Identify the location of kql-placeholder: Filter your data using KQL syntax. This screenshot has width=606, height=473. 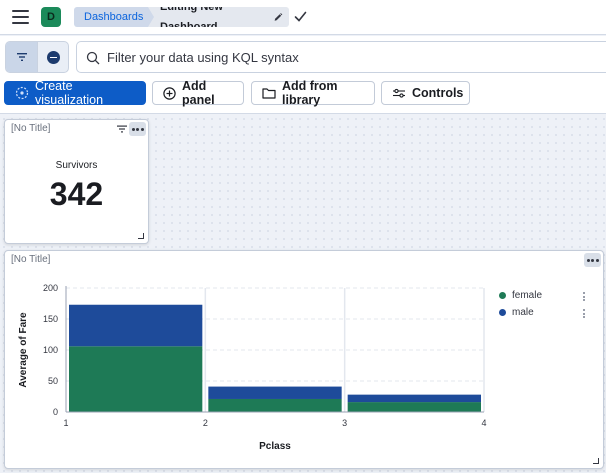
(203, 57).